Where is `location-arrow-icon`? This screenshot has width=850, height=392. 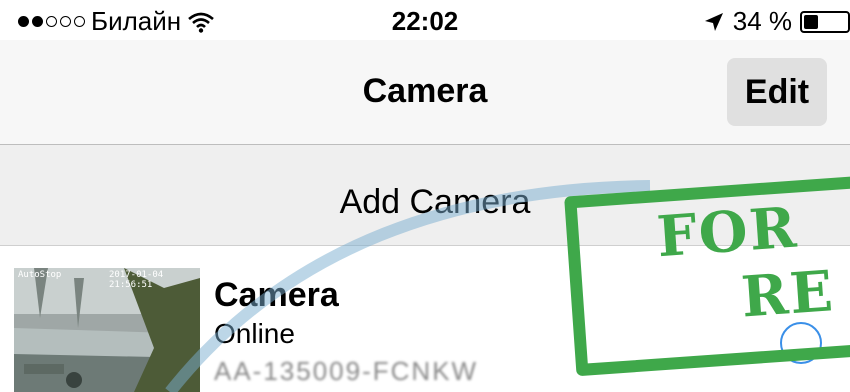 location-arrow-icon is located at coordinates (713, 21).